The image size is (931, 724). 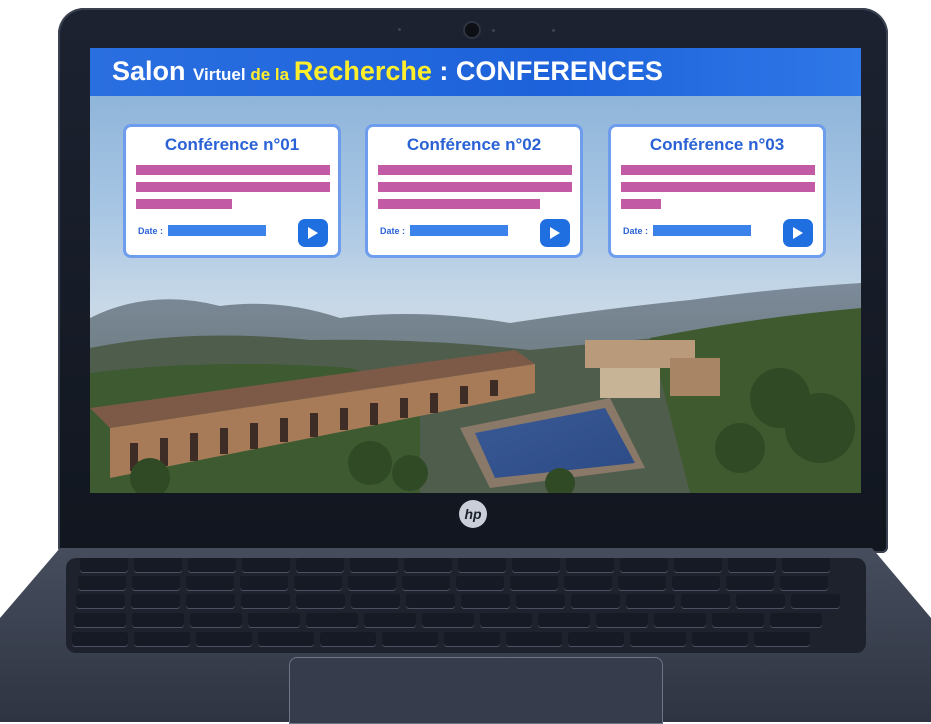 I want to click on trackpad, so click(x=476, y=690).